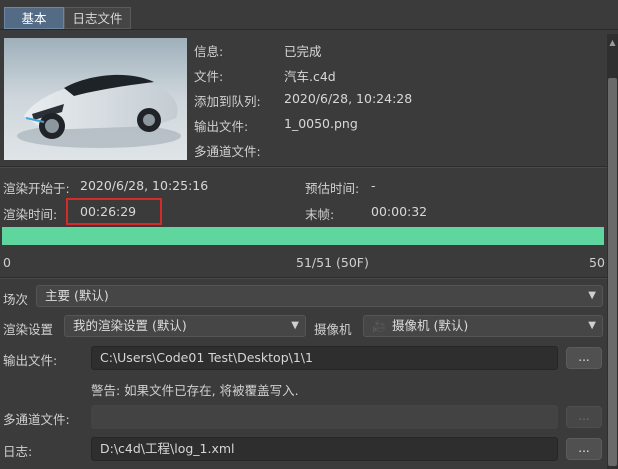  Describe the element at coordinates (221, 126) in the screenshot. I see `output-label: 输出文件:` at that location.